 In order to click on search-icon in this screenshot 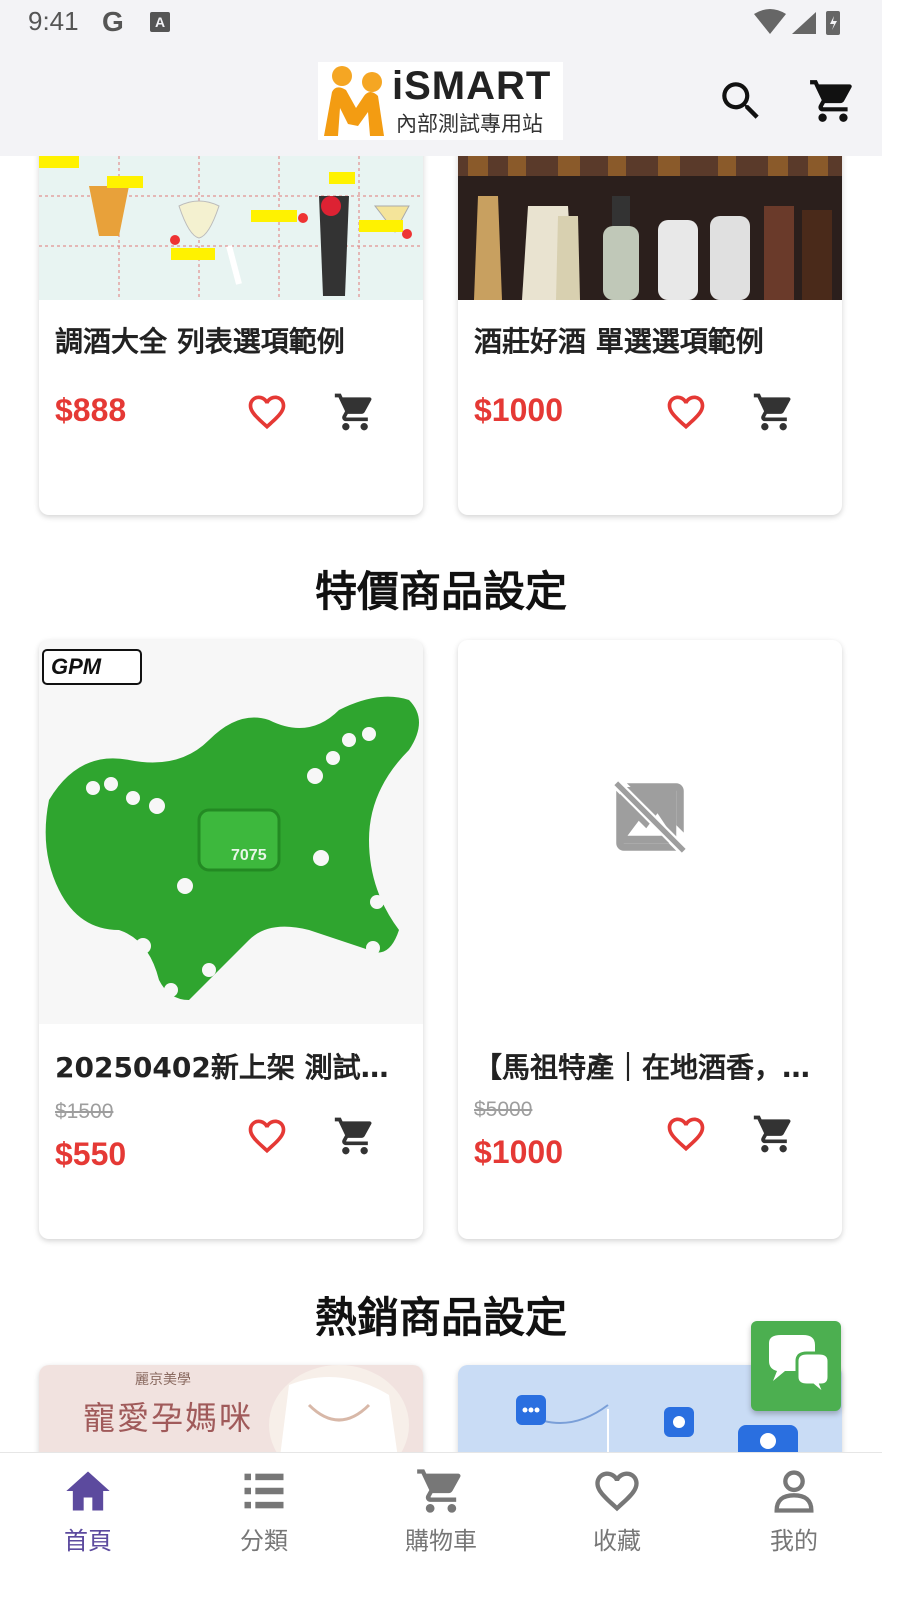, I will do `click(741, 101)`.